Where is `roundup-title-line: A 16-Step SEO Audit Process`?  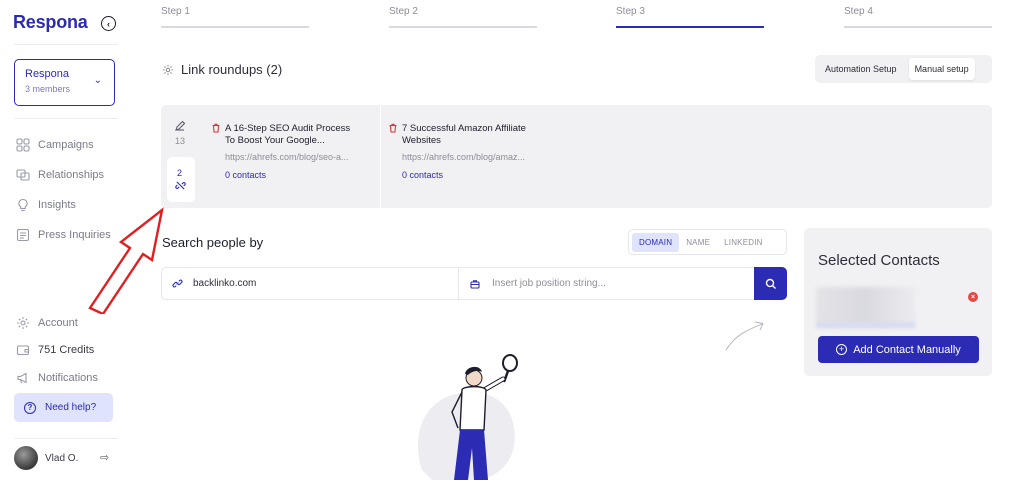 roundup-title-line: A 16-Step SEO Audit Process is located at coordinates (288, 128).